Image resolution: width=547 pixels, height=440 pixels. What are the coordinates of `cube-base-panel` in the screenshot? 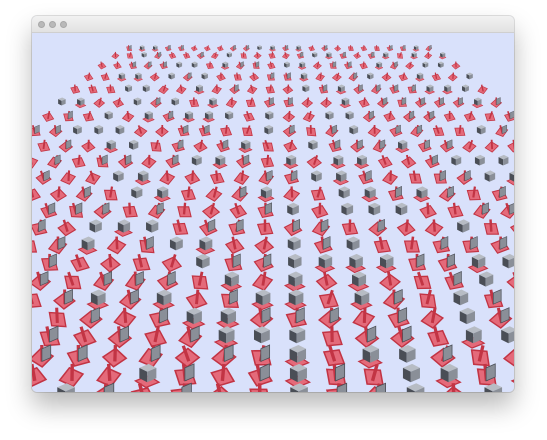 It's located at (512, 381).